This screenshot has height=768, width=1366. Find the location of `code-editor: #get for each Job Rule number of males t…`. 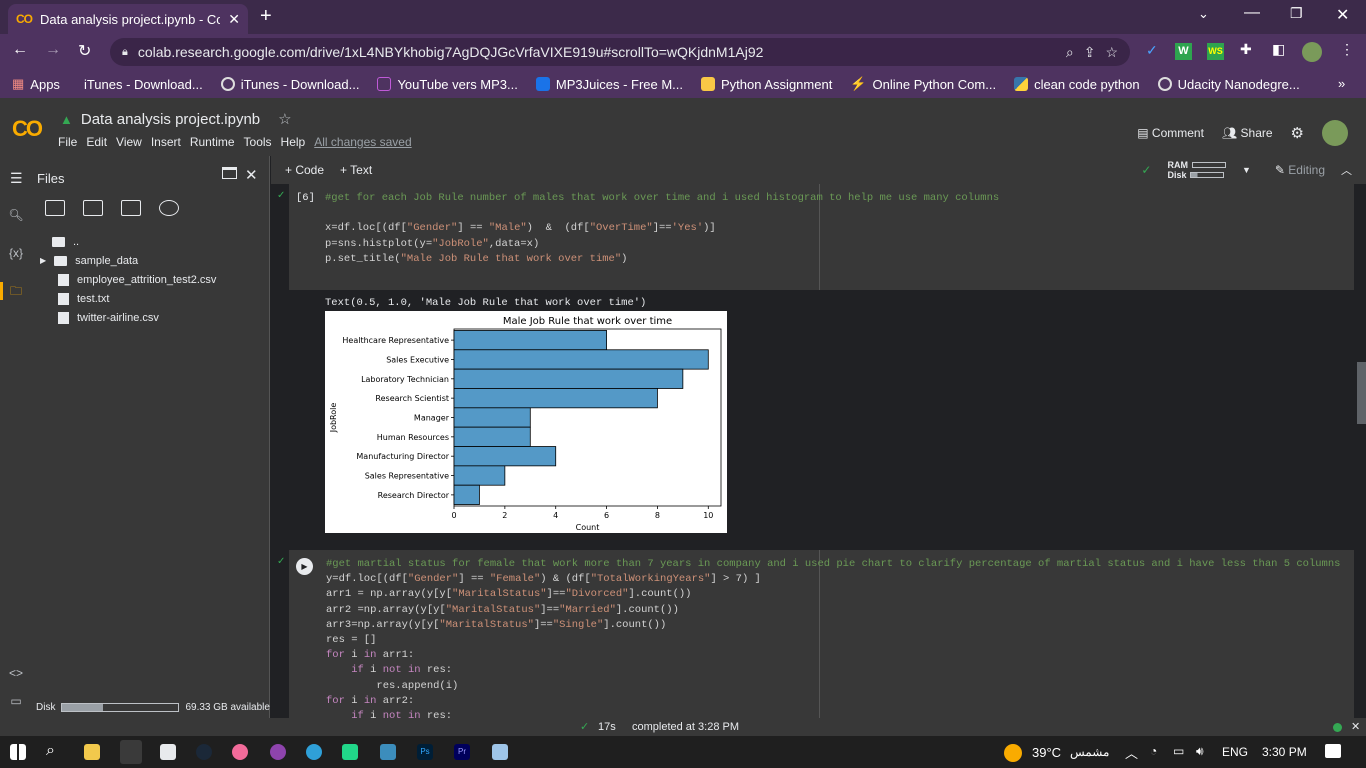

code-editor: #get for each Job Rule number of males t… is located at coordinates (662, 229).